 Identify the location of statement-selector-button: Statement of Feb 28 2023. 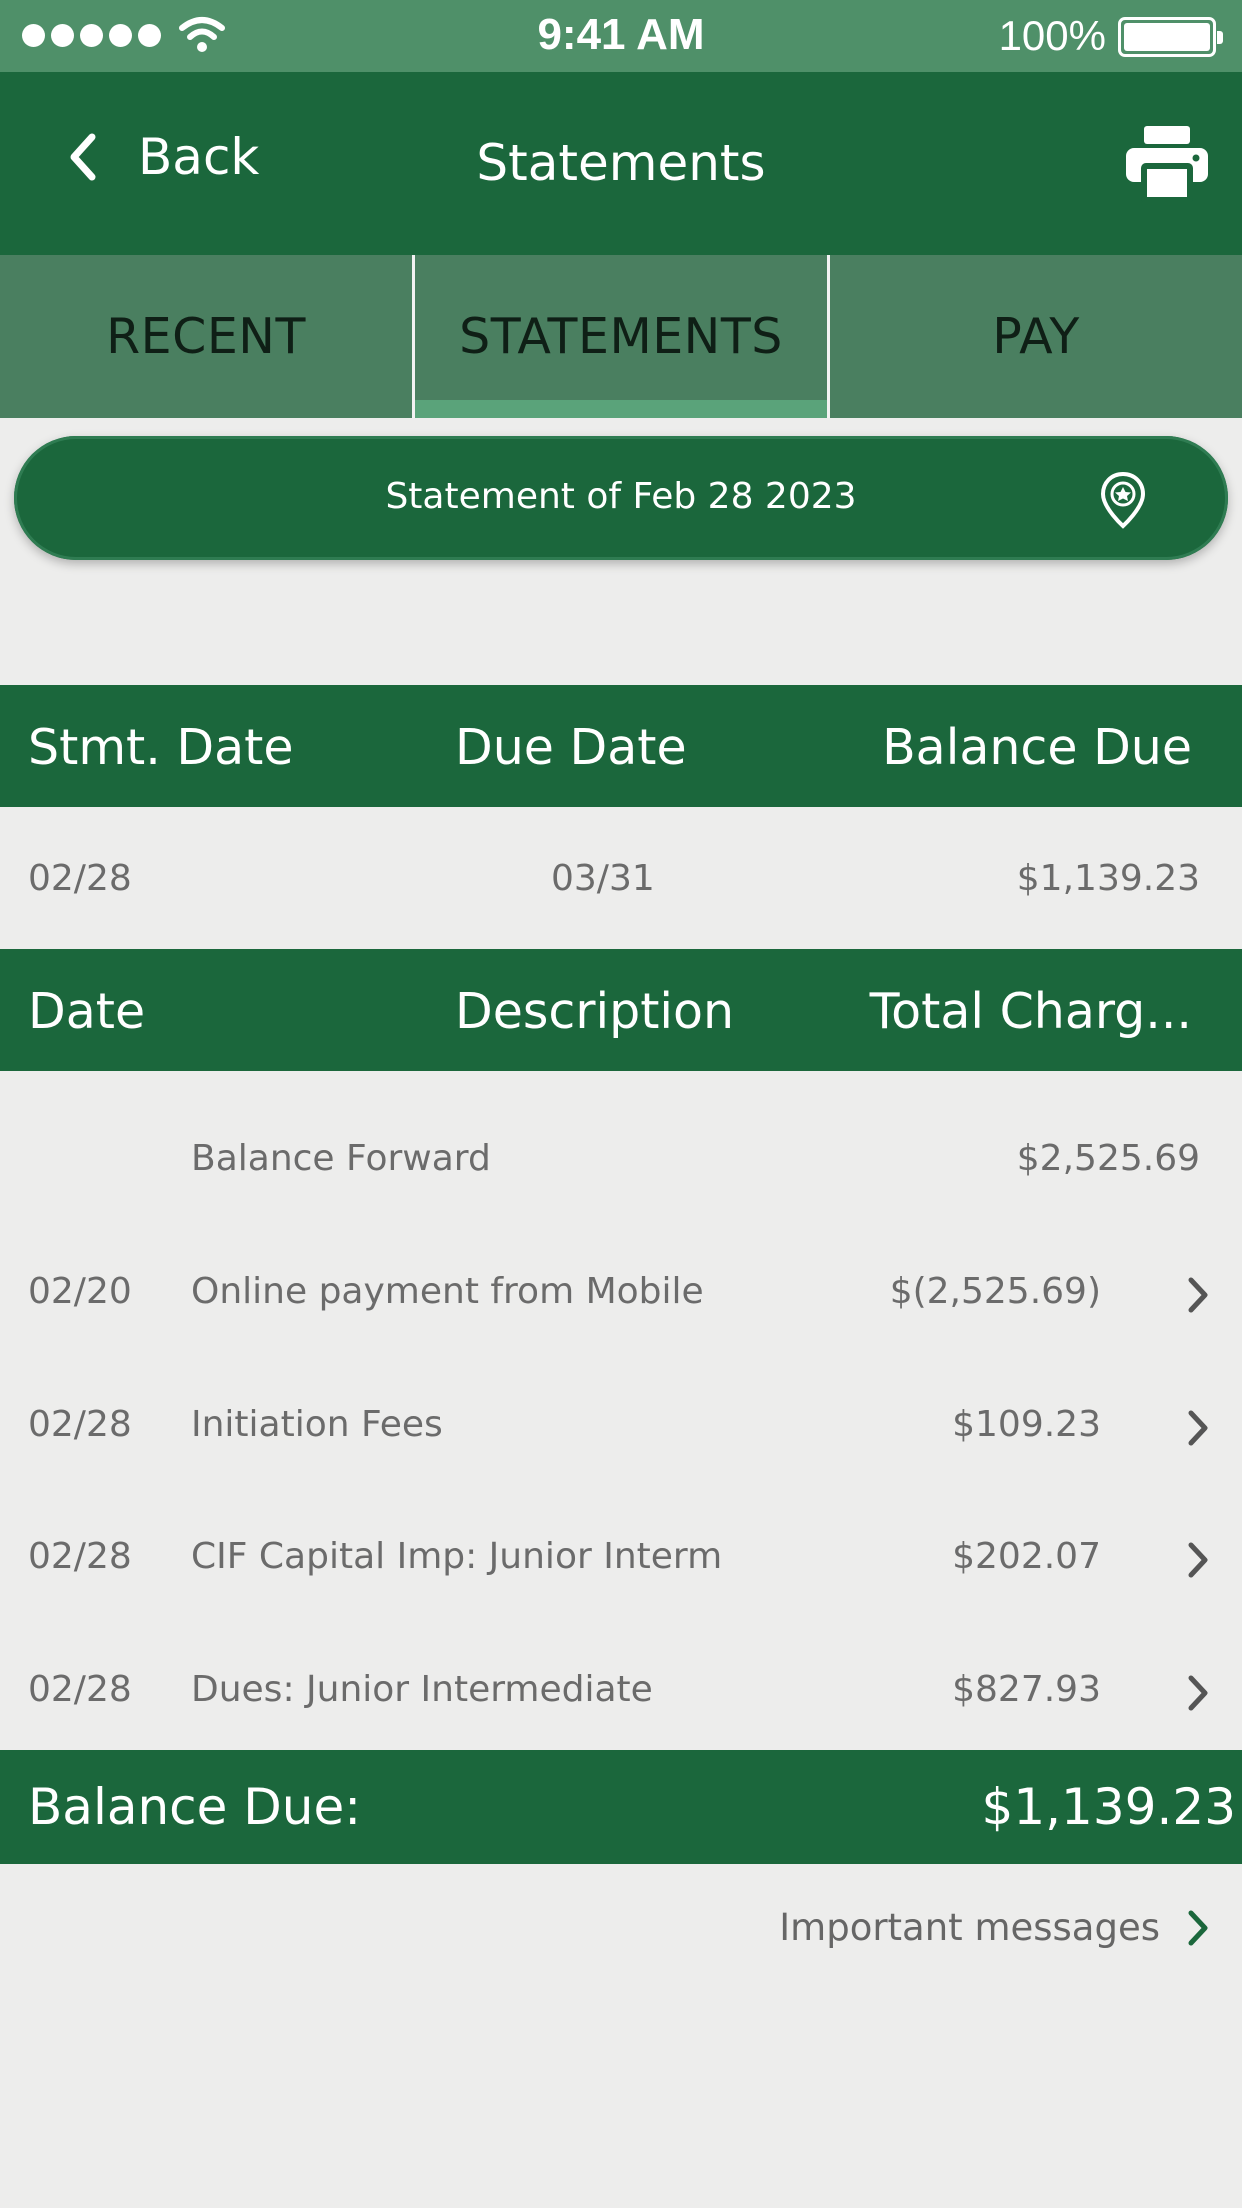
(621, 498).